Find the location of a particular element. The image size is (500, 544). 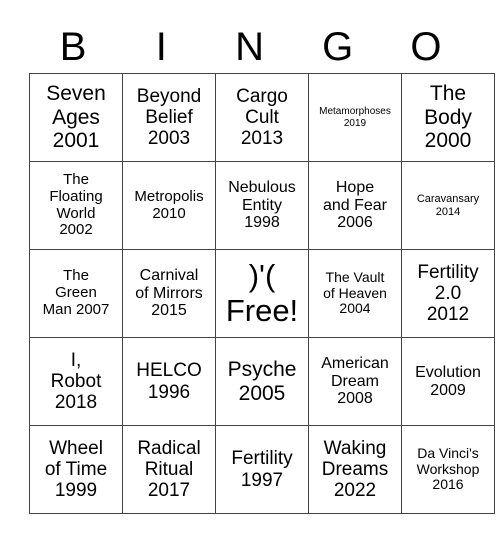

cell-text-line: 2019 is located at coordinates (355, 123).